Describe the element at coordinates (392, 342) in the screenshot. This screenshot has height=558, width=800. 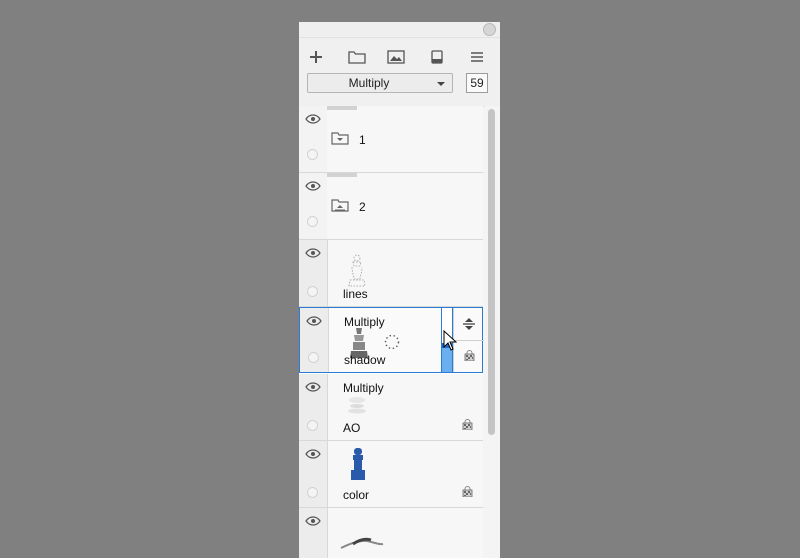
I see `loading-spinner-icon` at that location.